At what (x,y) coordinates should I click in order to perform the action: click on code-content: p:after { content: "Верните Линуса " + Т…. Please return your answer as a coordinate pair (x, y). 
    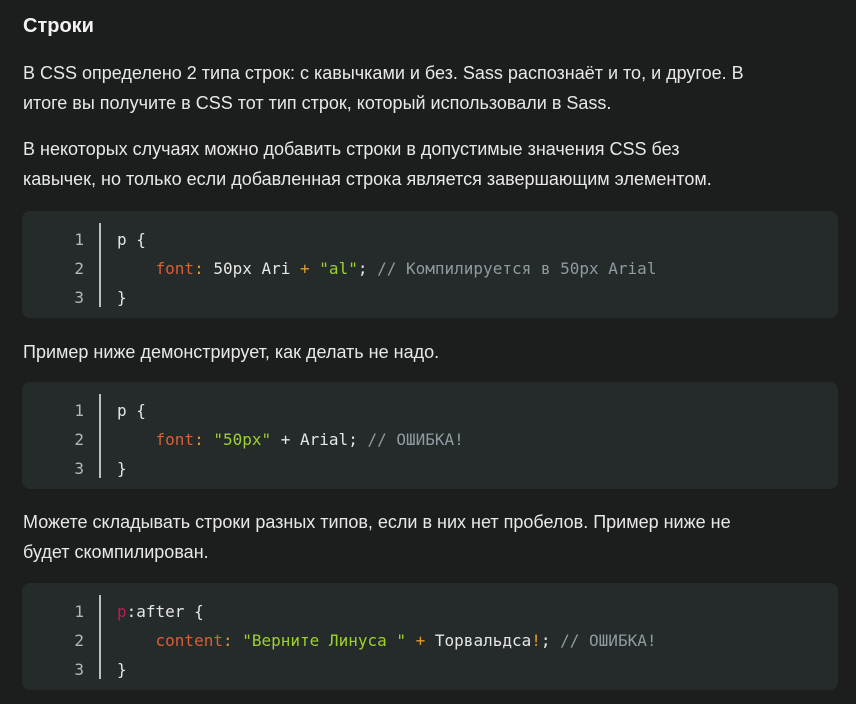
    Looking at the image, I should click on (386, 640).